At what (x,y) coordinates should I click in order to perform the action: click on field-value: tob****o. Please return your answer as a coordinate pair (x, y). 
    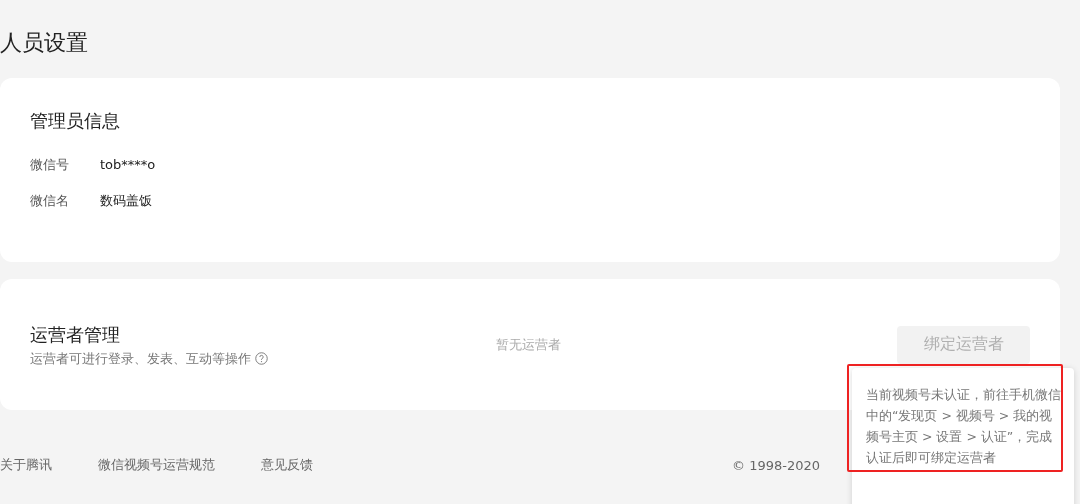
    Looking at the image, I should click on (128, 165).